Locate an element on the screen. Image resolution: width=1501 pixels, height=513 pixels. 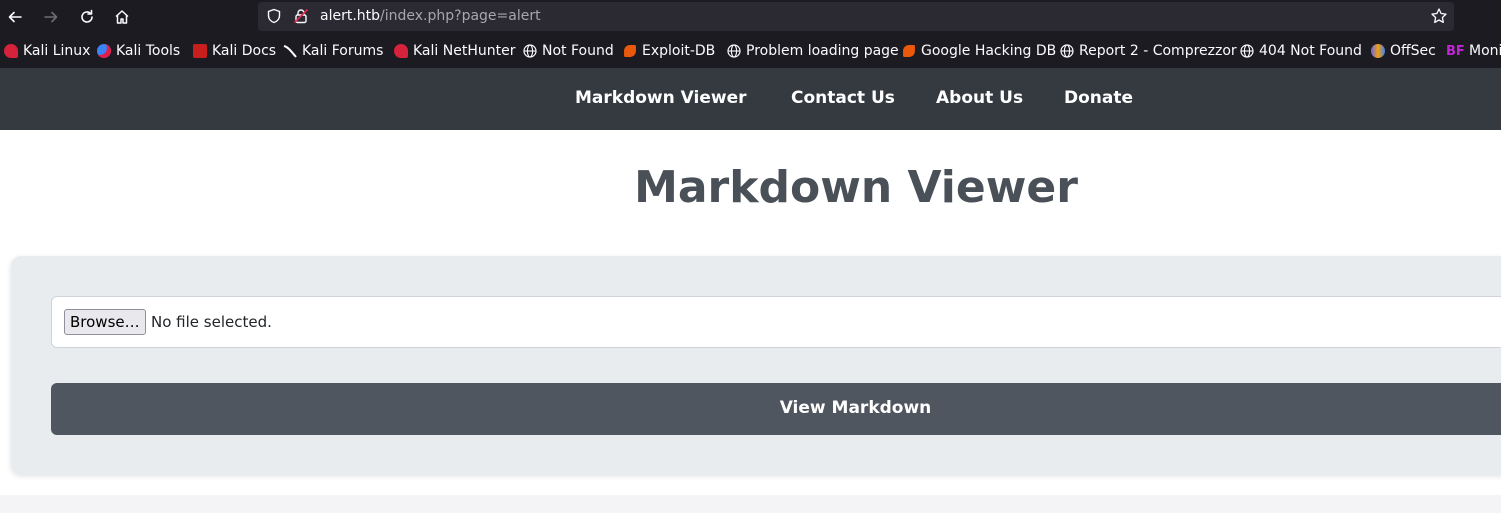
bookmark-404-not-found: 404 Not Found is located at coordinates (1301, 51).